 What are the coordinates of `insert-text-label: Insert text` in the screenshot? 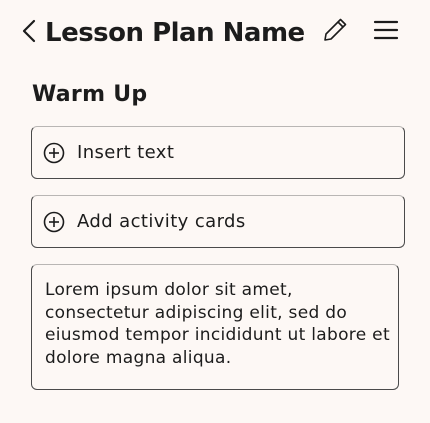 It's located at (126, 152).